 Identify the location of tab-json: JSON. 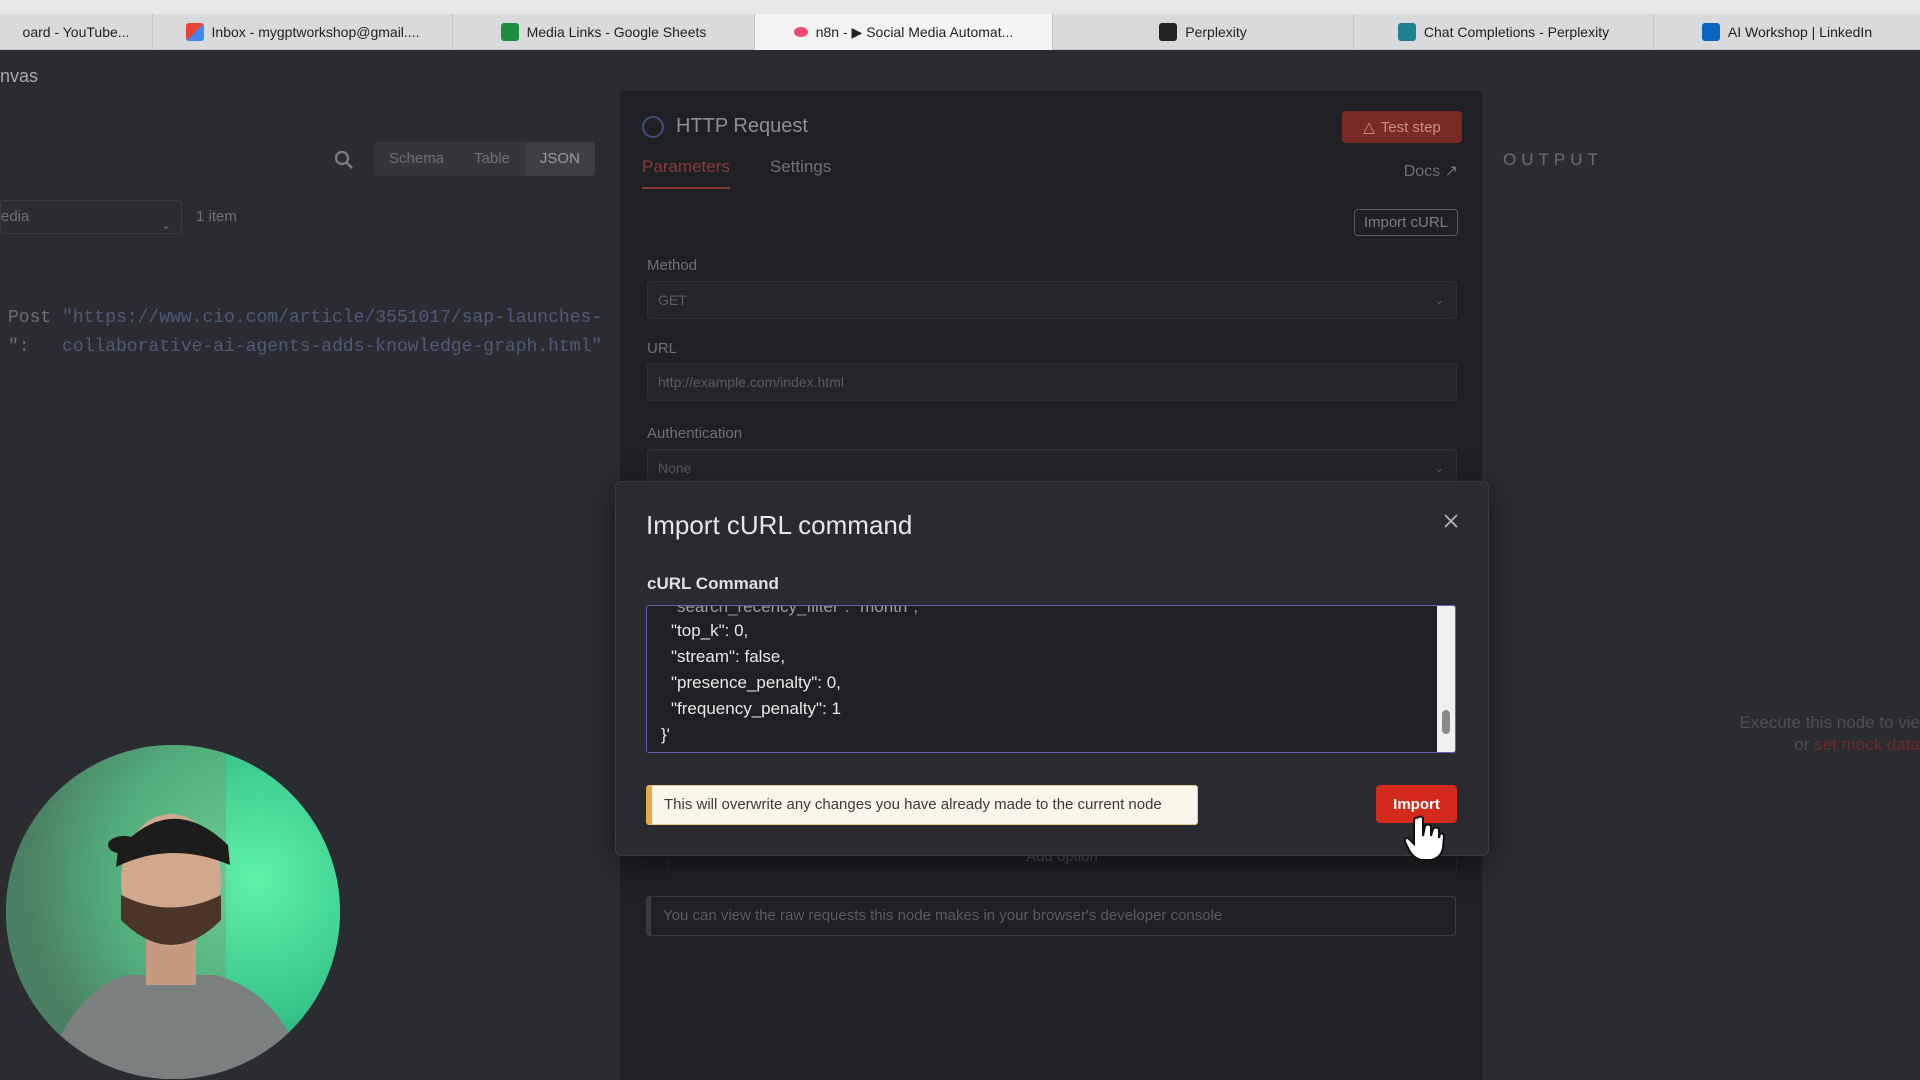
(559, 159).